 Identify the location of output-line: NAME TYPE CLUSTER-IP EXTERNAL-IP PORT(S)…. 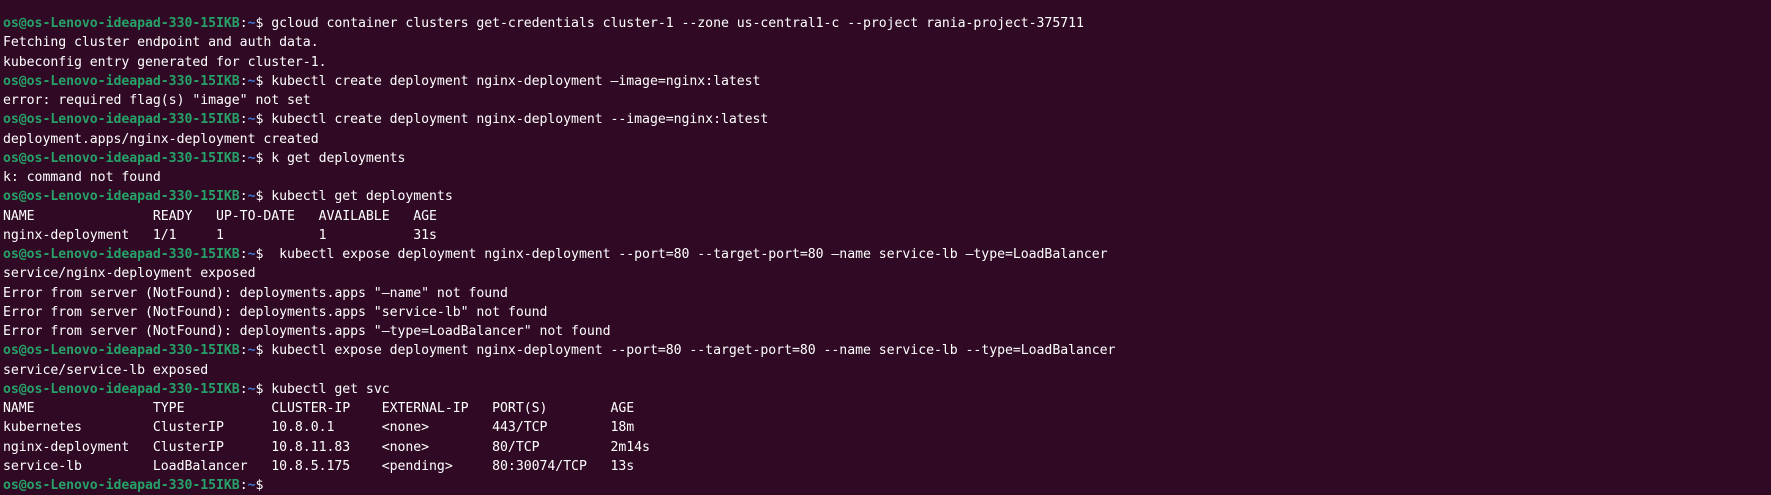
(887, 408).